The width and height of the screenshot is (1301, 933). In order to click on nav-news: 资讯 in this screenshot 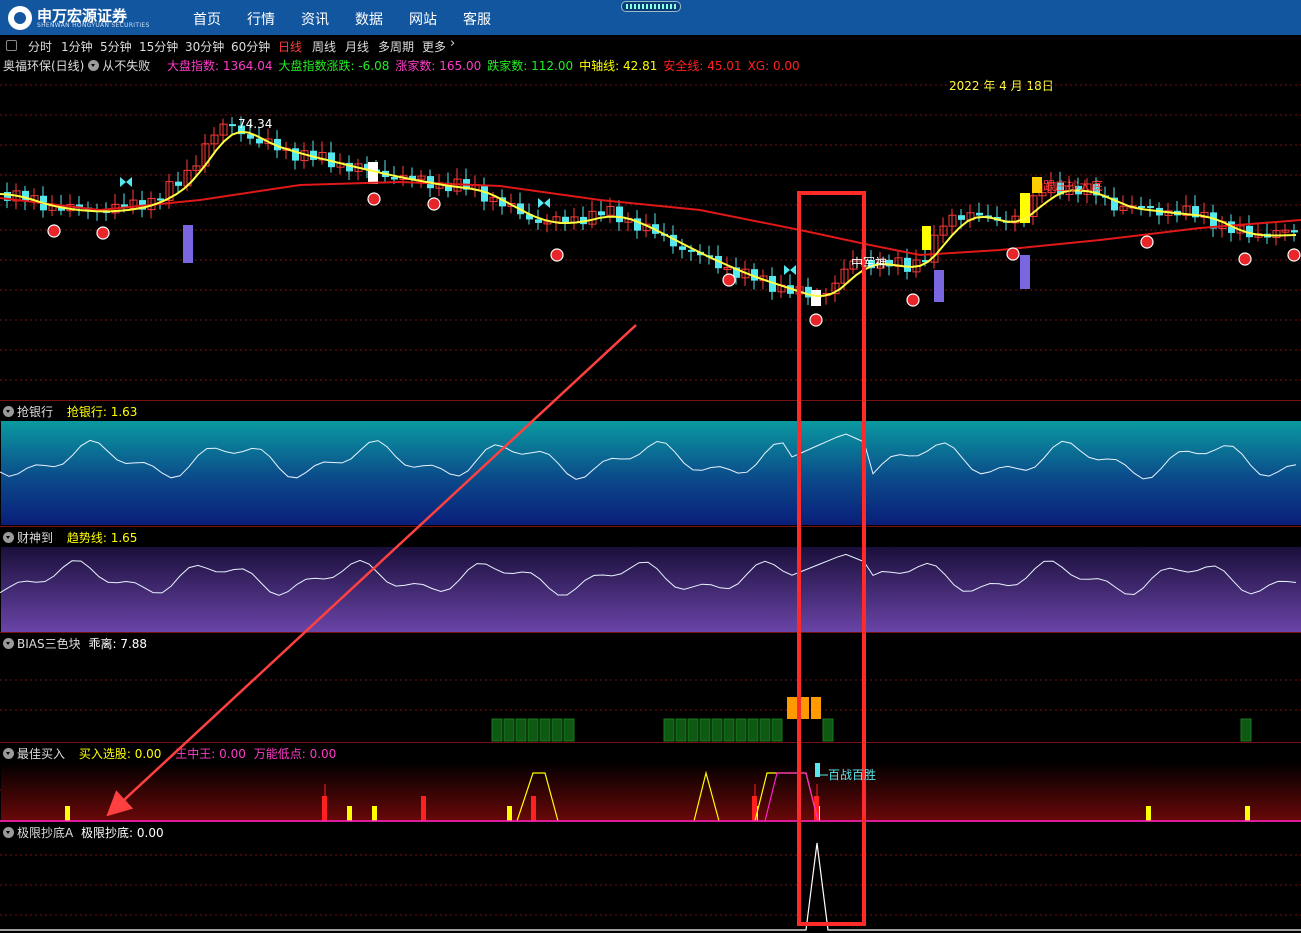, I will do `click(315, 19)`.